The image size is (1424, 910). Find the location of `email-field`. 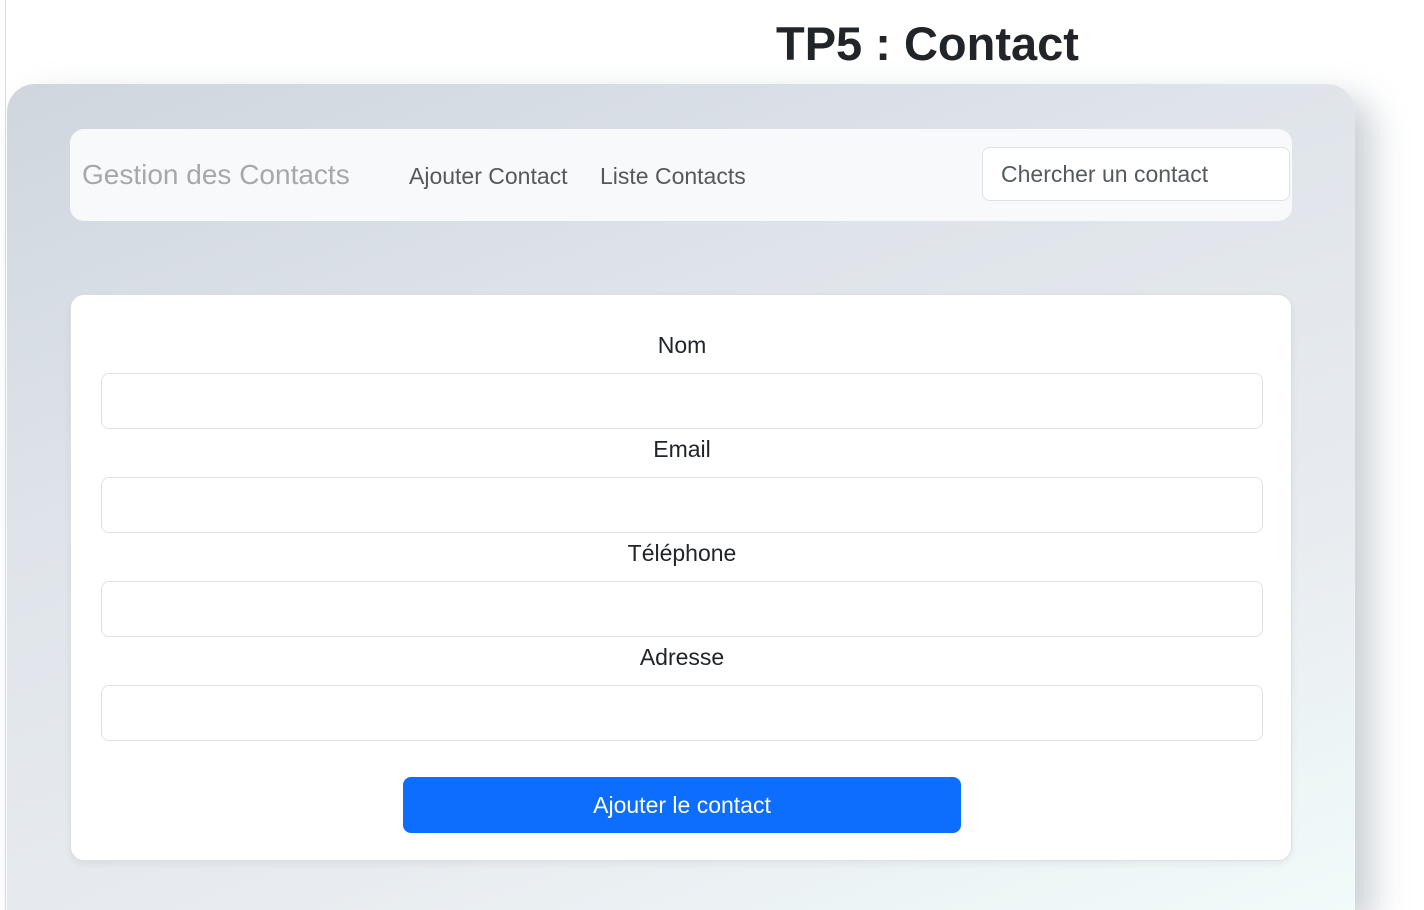

email-field is located at coordinates (682, 505).